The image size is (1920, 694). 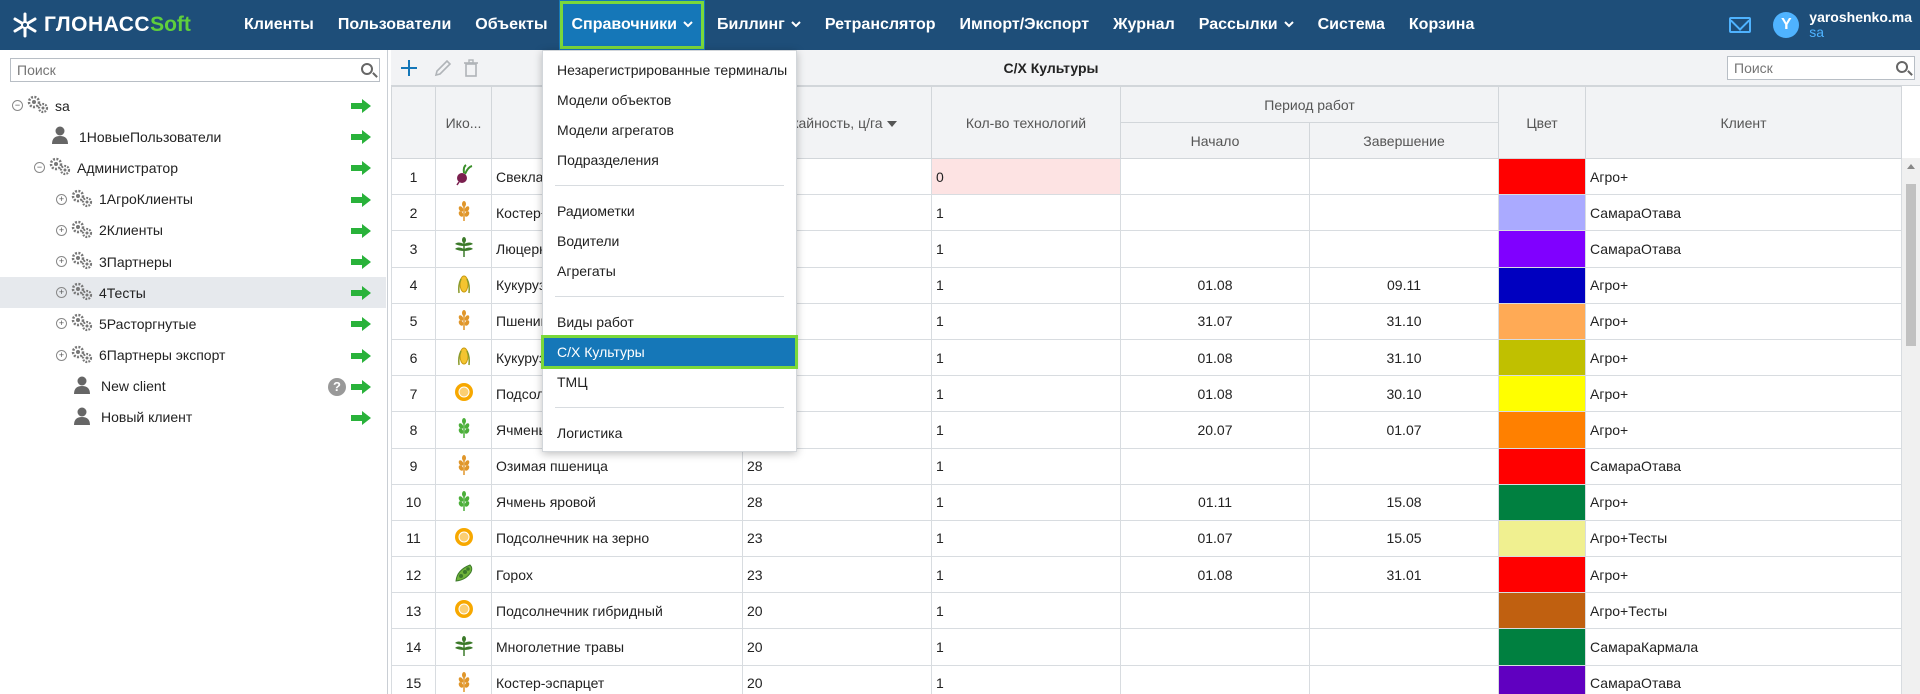 What do you see at coordinates (193, 386) in the screenshot?
I see `tree-node: New client?` at bounding box center [193, 386].